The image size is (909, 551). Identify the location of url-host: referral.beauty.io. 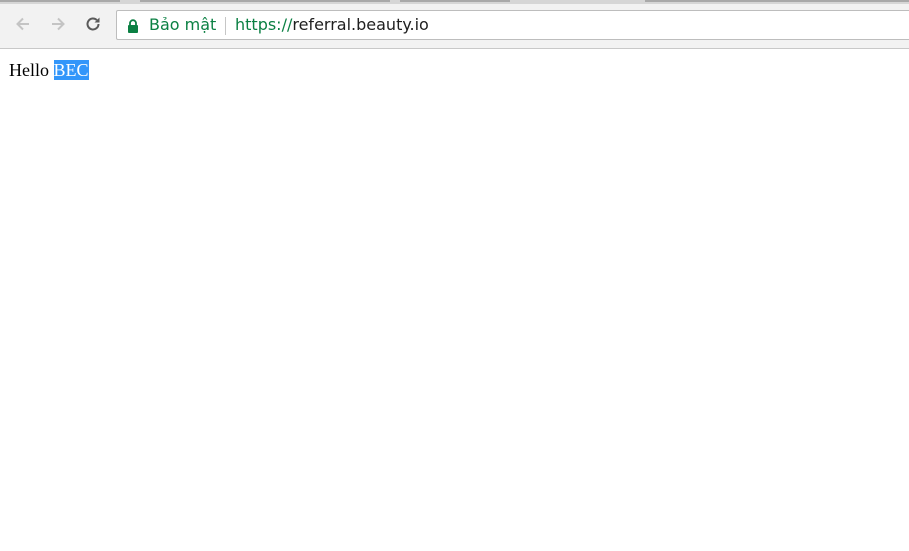
(360, 24).